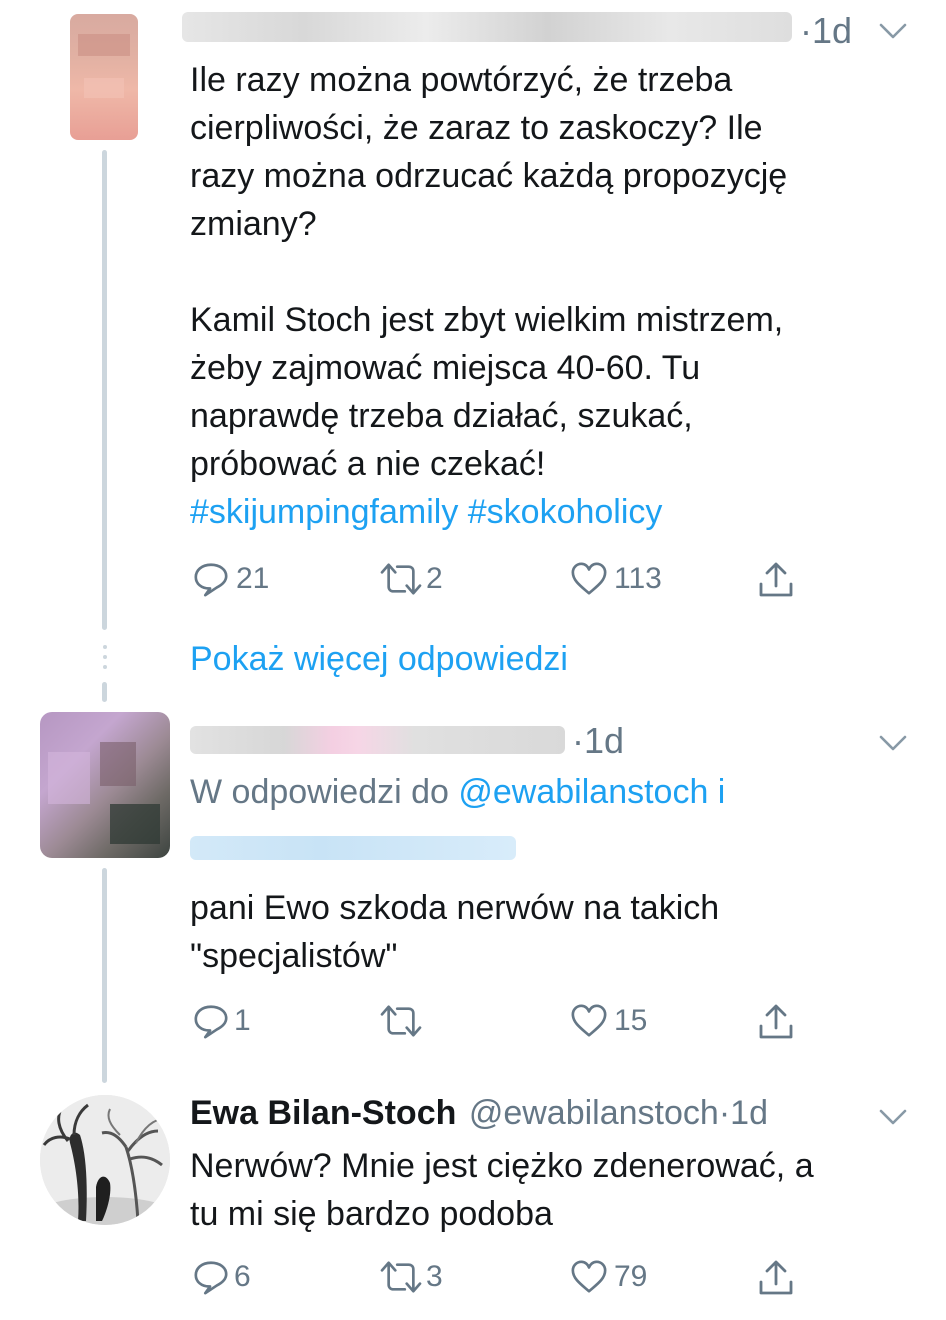  Describe the element at coordinates (242, 1276) in the screenshot. I see `reply-count: 6` at that location.